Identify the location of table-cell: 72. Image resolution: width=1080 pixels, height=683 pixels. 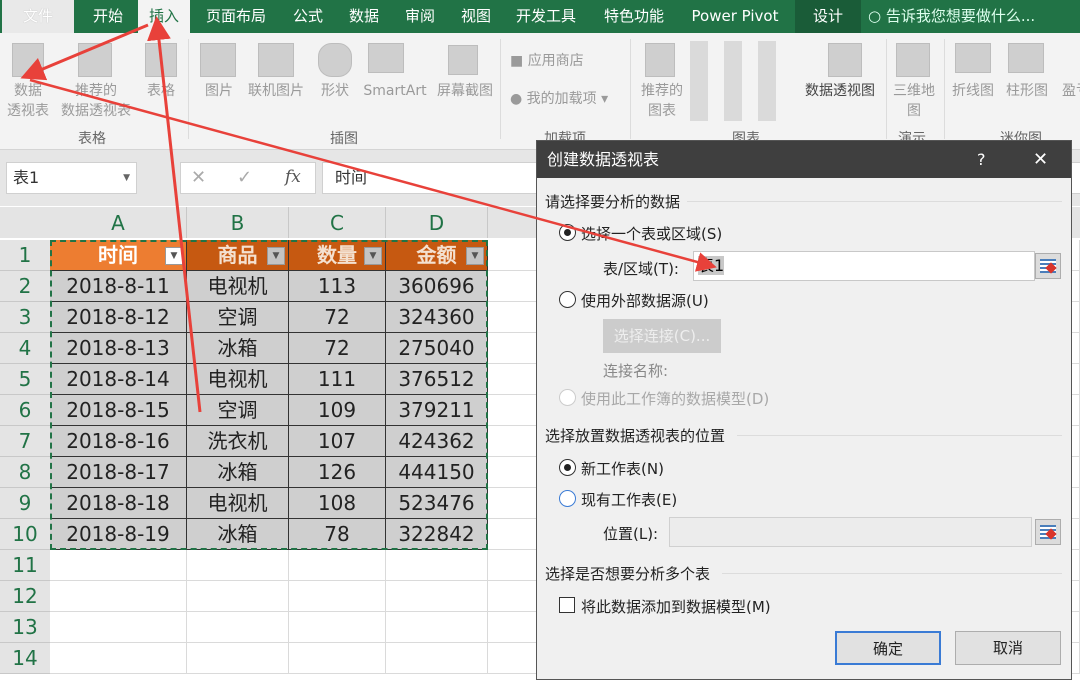
(337, 317).